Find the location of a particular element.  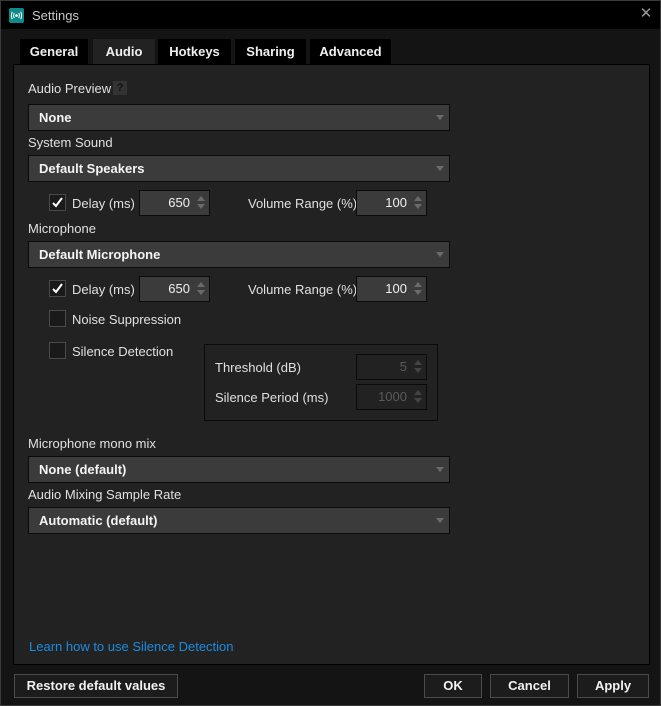

silence-period-spinbox: 1000 is located at coordinates (391, 397).